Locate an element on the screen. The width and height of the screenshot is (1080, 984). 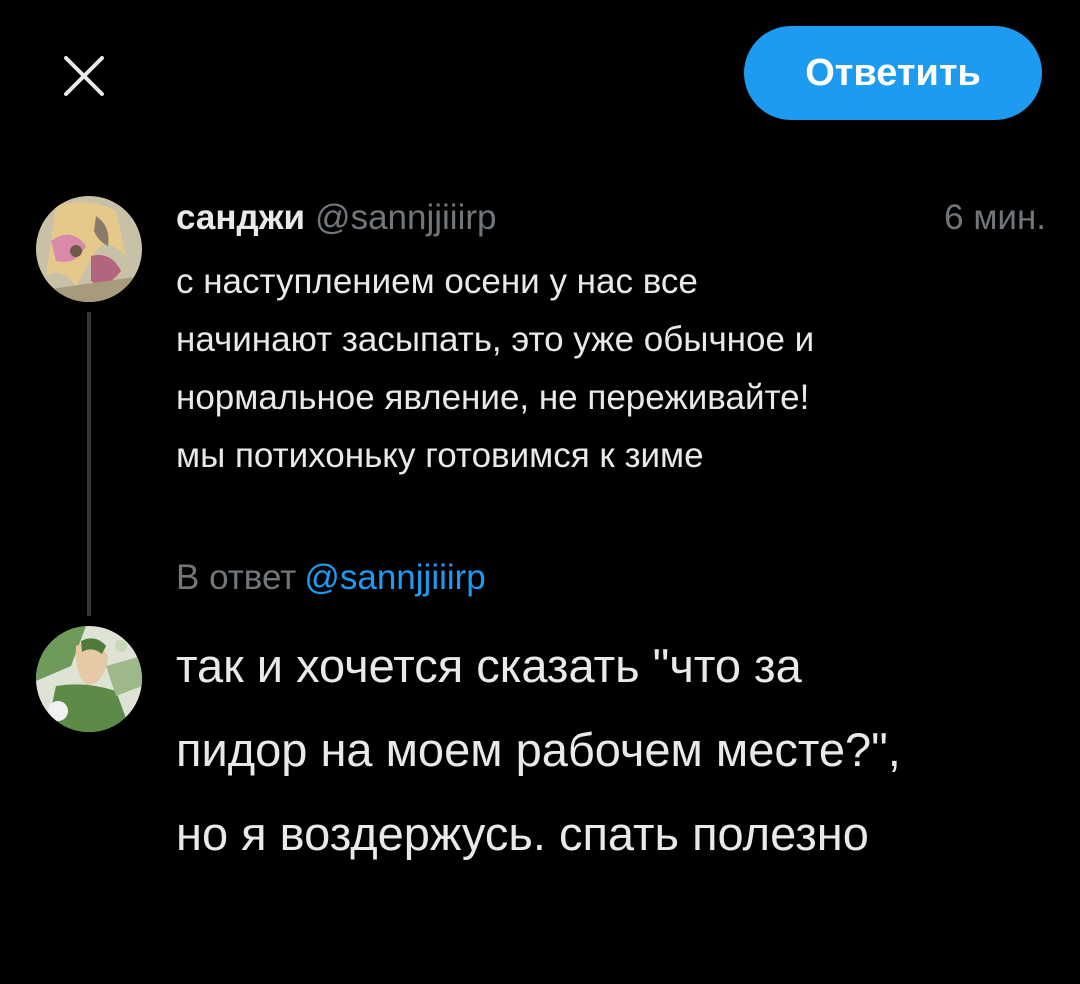
tweet-timestamp: 6 мин. is located at coordinates (995, 217).